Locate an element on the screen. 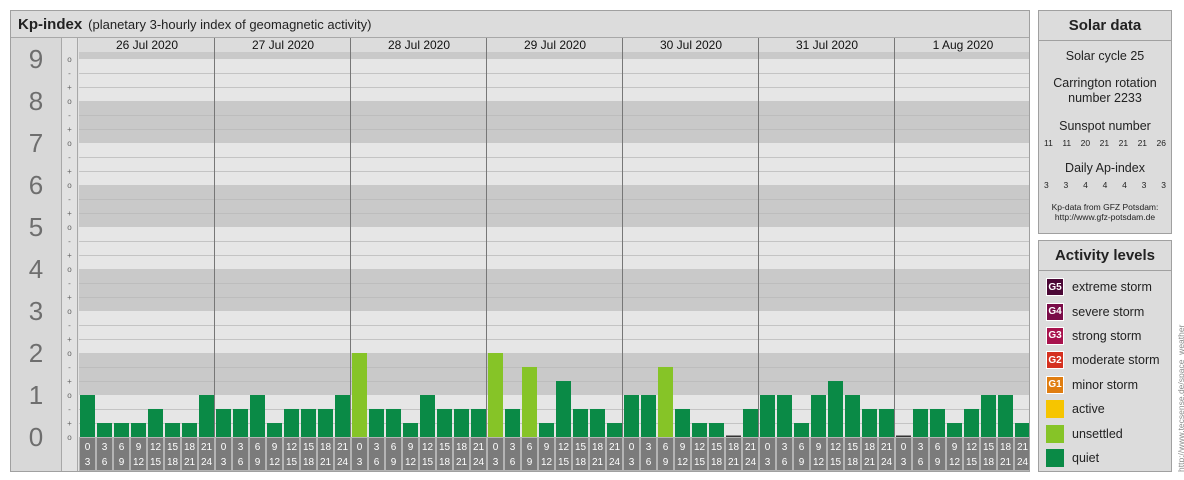 The height and width of the screenshot is (480, 1184). solar-data-heading: Solar data is located at coordinates (1105, 25).